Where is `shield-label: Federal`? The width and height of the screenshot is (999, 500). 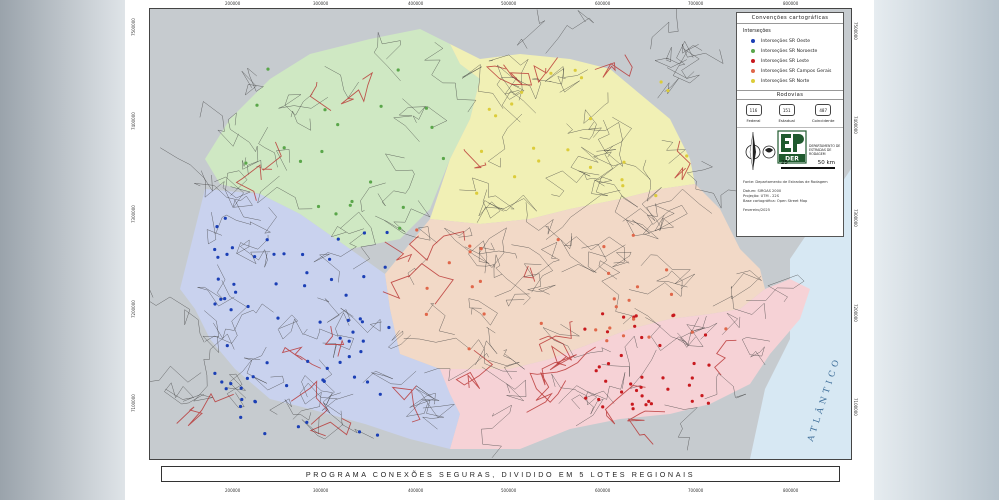
shield-label: Federal is located at coordinates (753, 120).